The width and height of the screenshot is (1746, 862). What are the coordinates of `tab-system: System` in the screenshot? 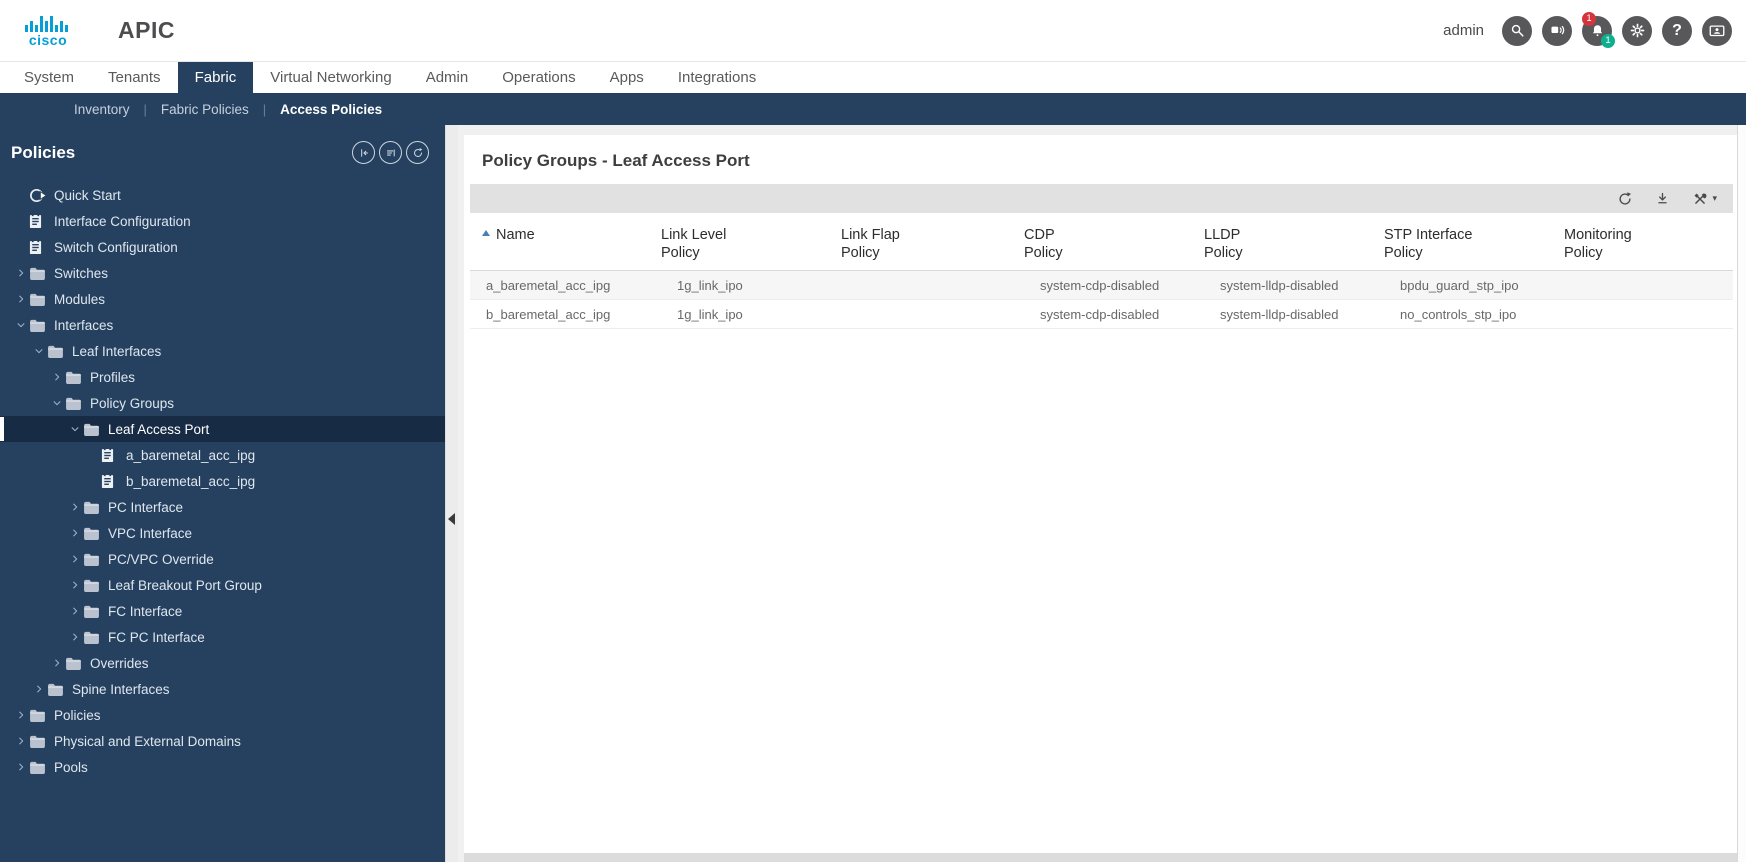 It's located at (49, 77).